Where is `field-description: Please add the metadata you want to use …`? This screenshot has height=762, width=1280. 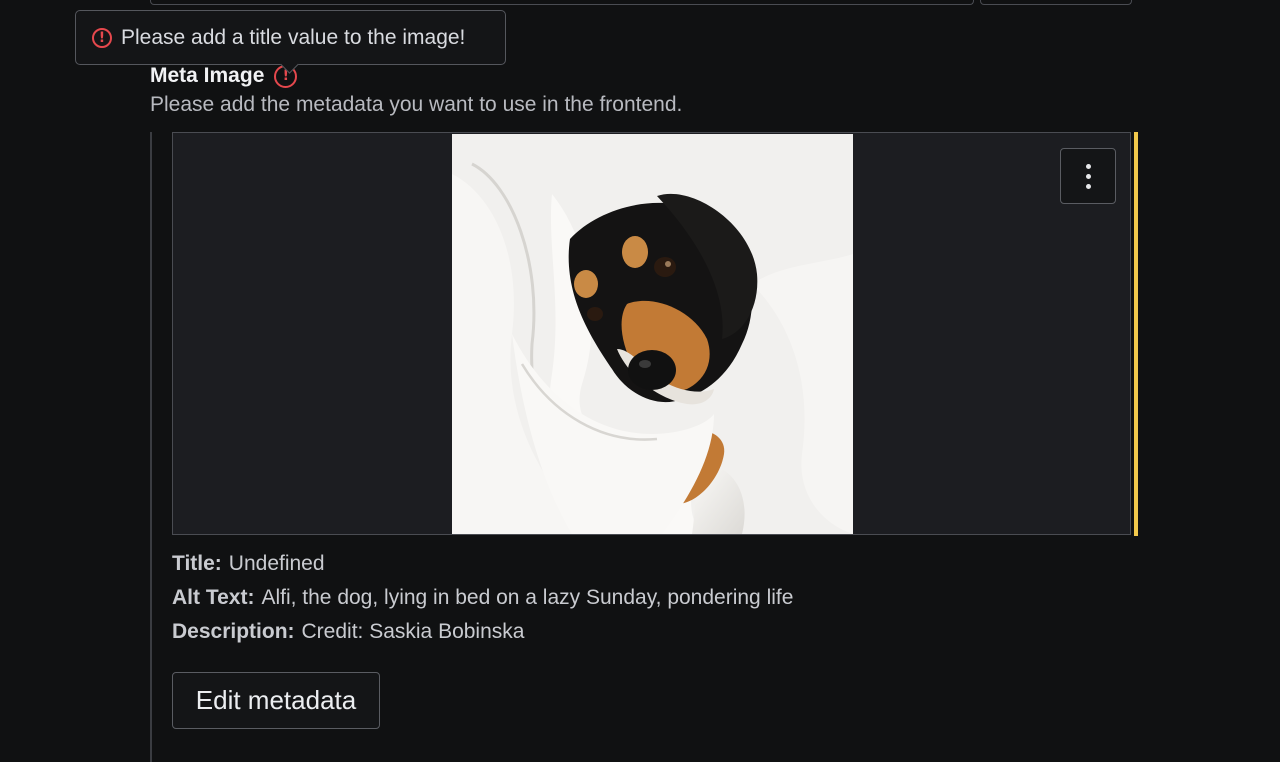
field-description: Please add the metadata you want to use … is located at coordinates (416, 104).